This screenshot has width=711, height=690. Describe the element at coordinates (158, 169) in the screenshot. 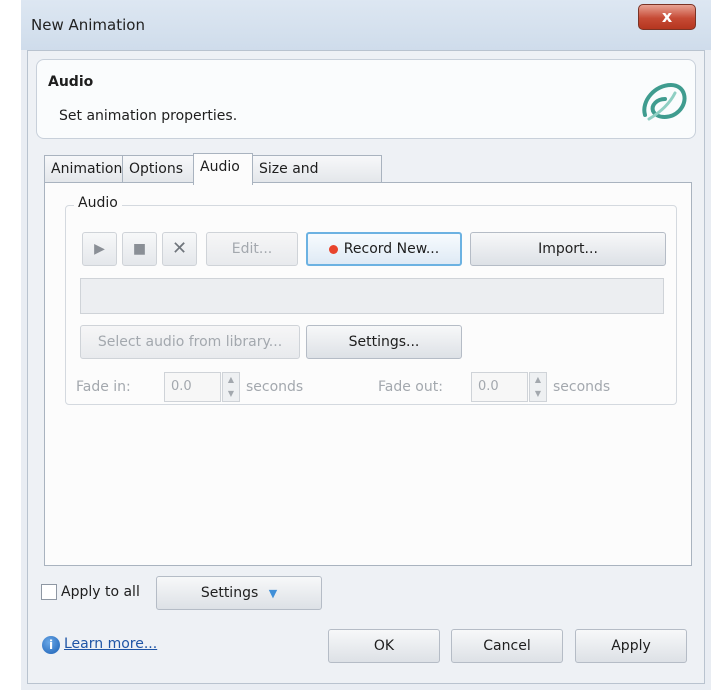

I see `tab-options: Options` at that location.